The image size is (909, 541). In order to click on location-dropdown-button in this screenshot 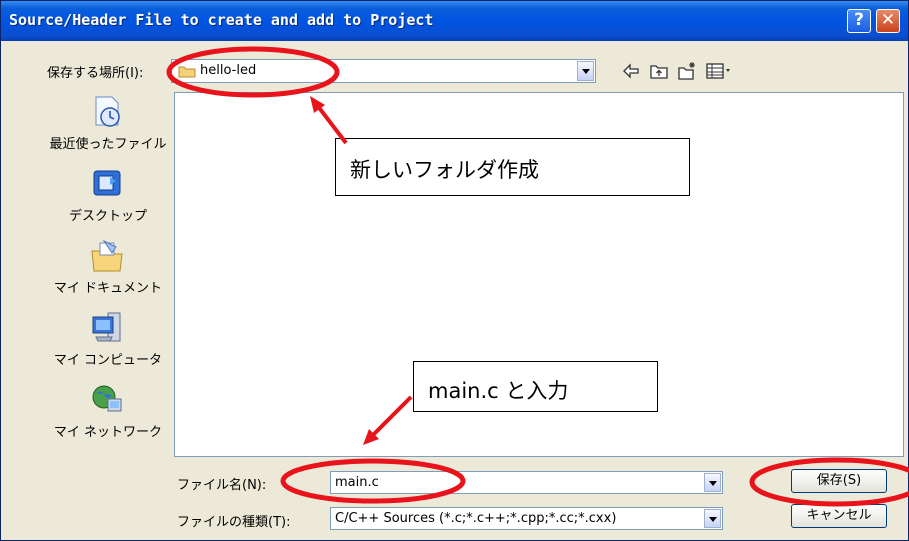, I will do `click(585, 71)`.